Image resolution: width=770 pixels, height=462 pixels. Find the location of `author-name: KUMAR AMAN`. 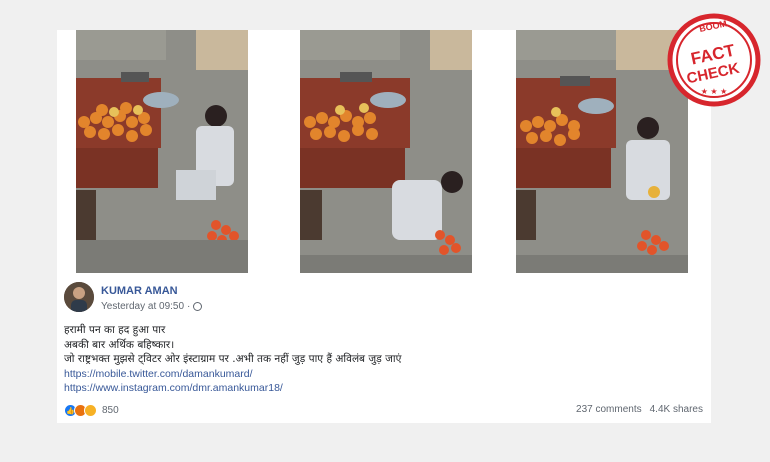

author-name: KUMAR AMAN is located at coordinates (139, 291).